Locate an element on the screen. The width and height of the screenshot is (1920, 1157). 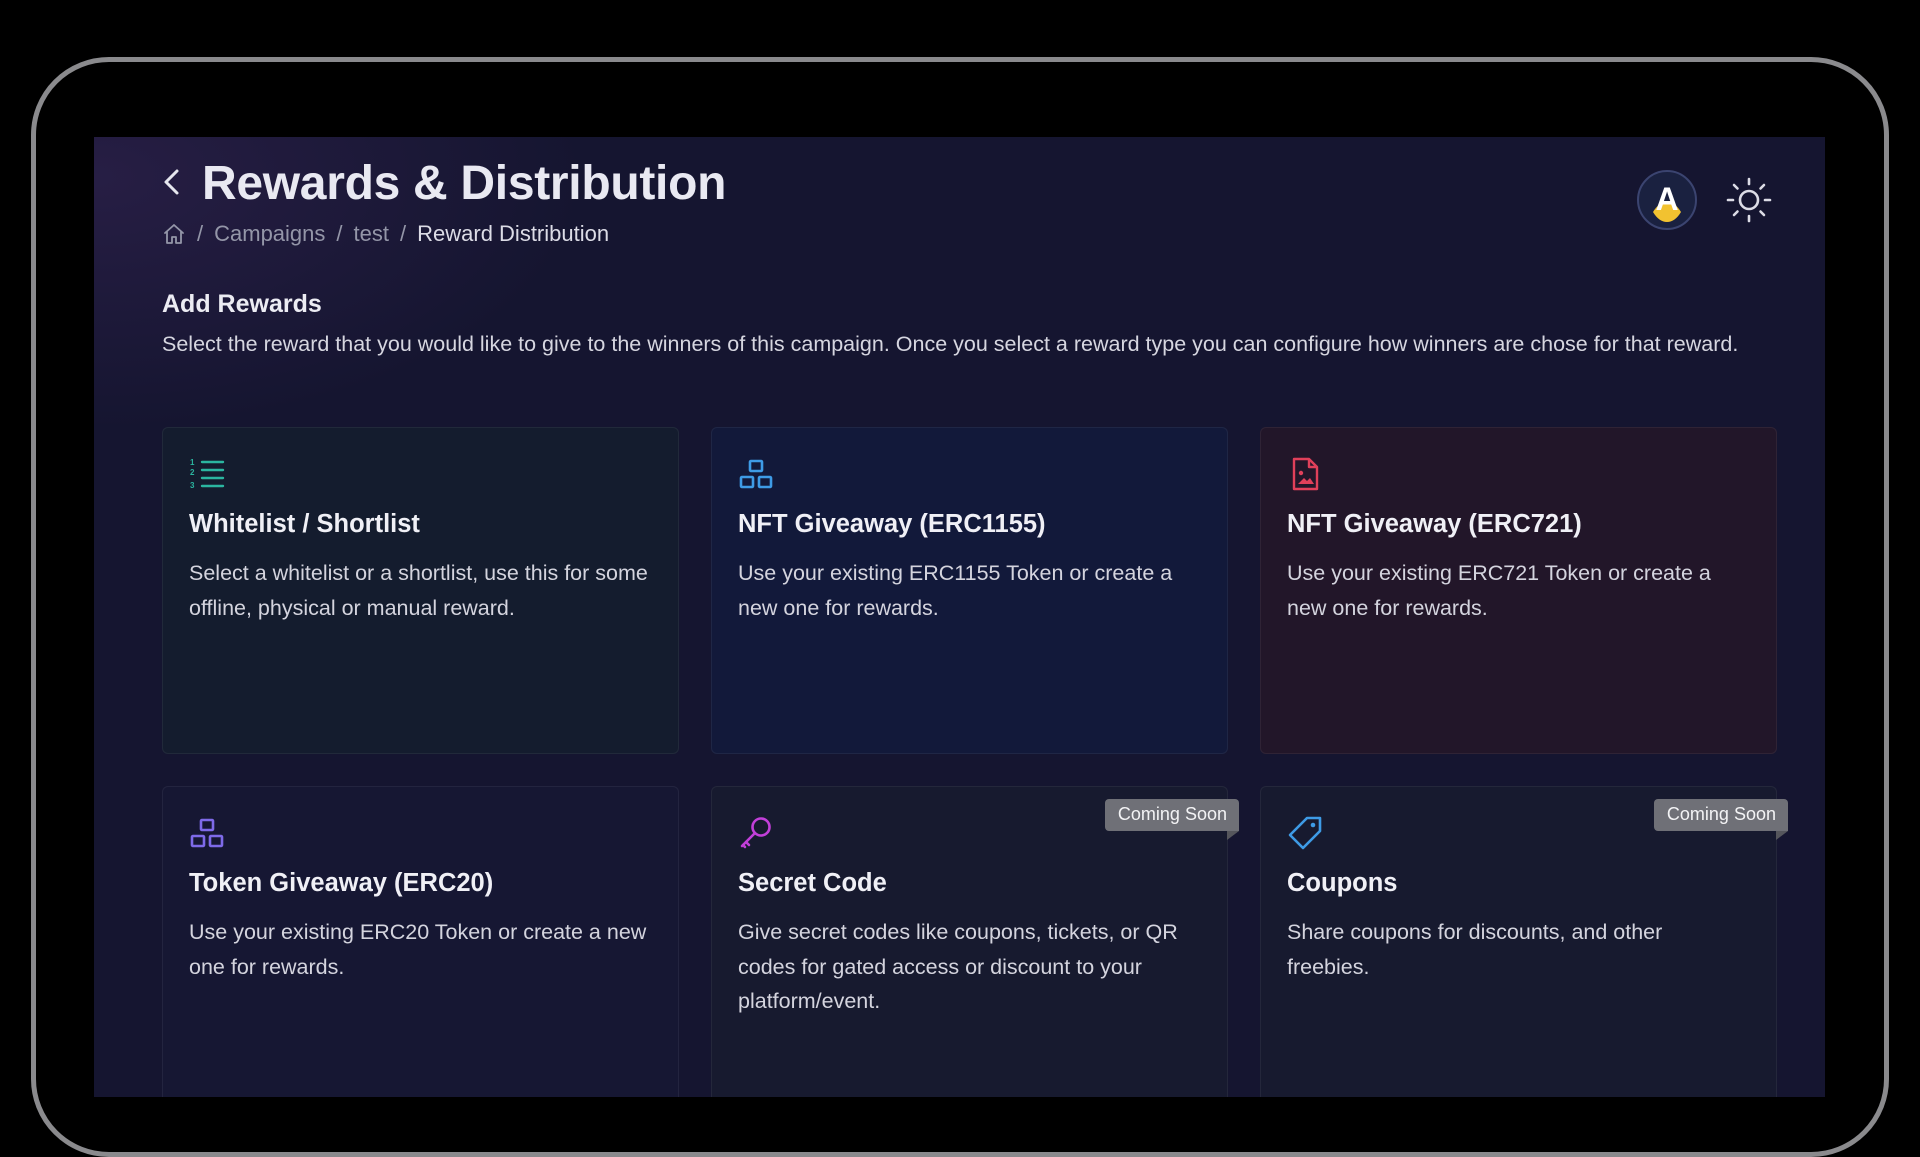
card-title: Secret Code is located at coordinates (812, 883).